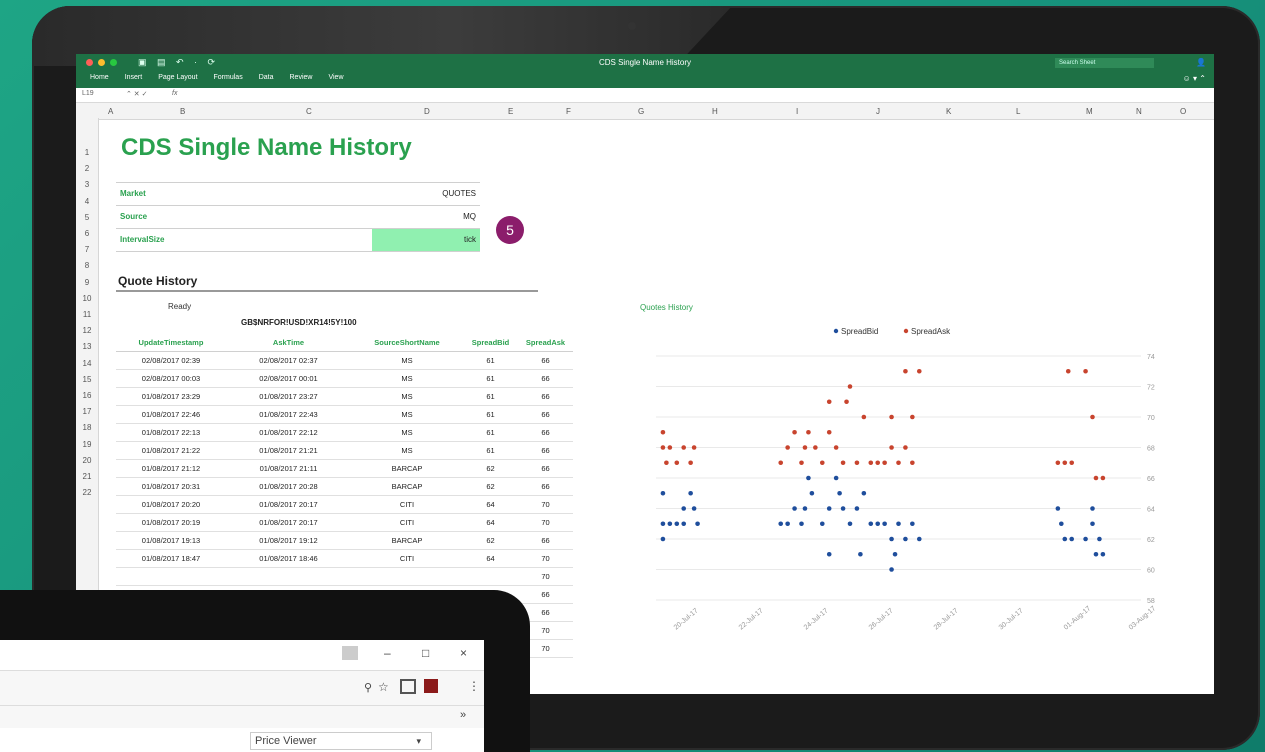  Describe the element at coordinates (87, 184) in the screenshot. I see `row-header: 3` at that location.